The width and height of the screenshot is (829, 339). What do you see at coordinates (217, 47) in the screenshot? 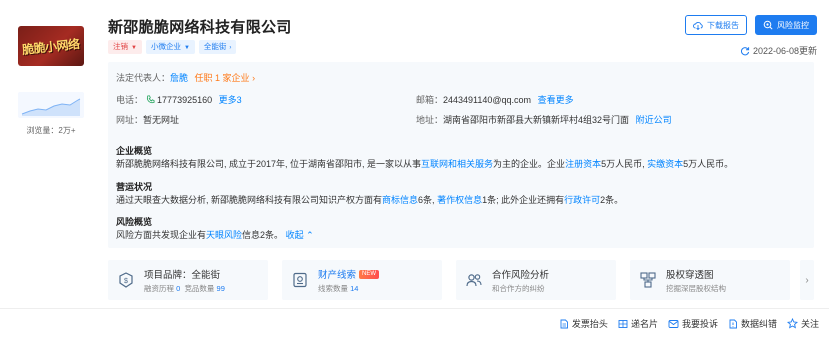
I see `tag-brand: 全能街 ›` at bounding box center [217, 47].